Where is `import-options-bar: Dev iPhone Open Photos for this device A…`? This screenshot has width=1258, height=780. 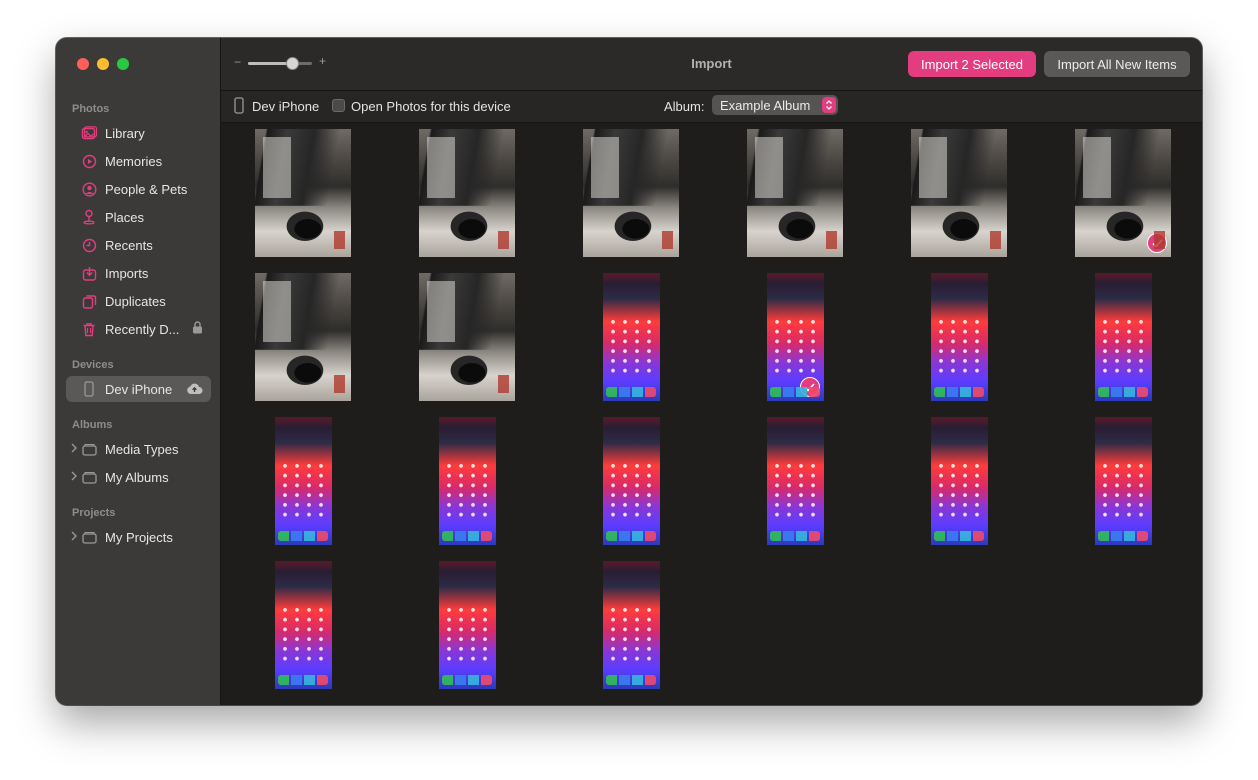
import-options-bar: Dev iPhone Open Photos for this device A… is located at coordinates (711, 107).